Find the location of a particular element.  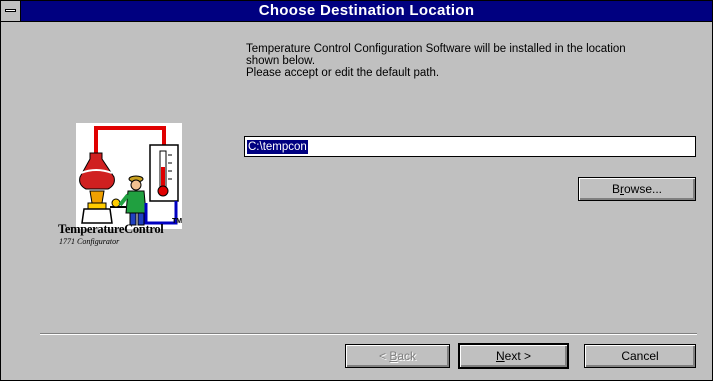

destination-path-input is located at coordinates (469, 146).